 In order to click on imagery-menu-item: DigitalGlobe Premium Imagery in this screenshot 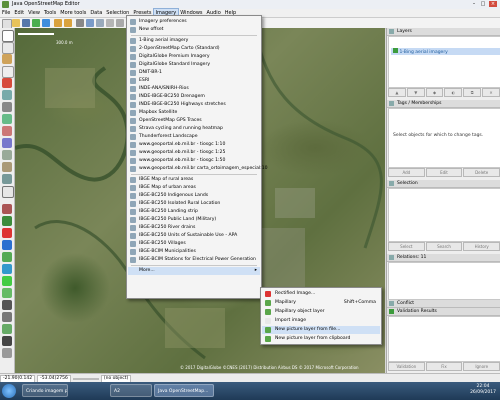, I will do `click(194, 57)`.